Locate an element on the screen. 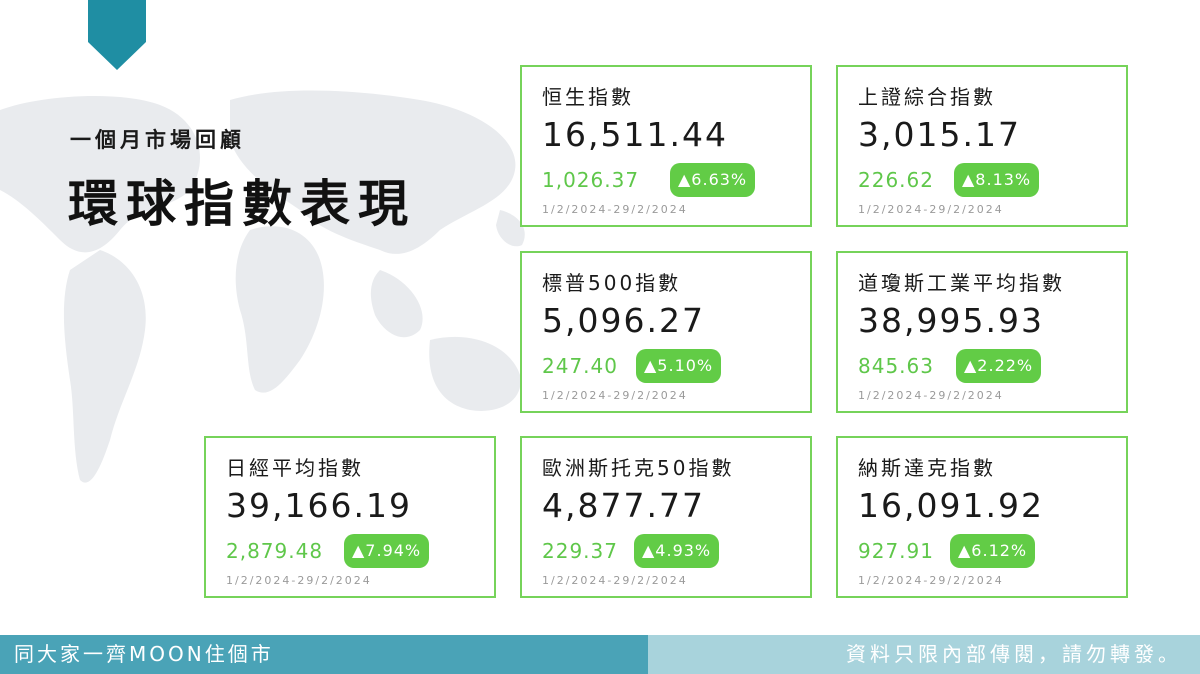  index-change: 927.91 is located at coordinates (896, 551).